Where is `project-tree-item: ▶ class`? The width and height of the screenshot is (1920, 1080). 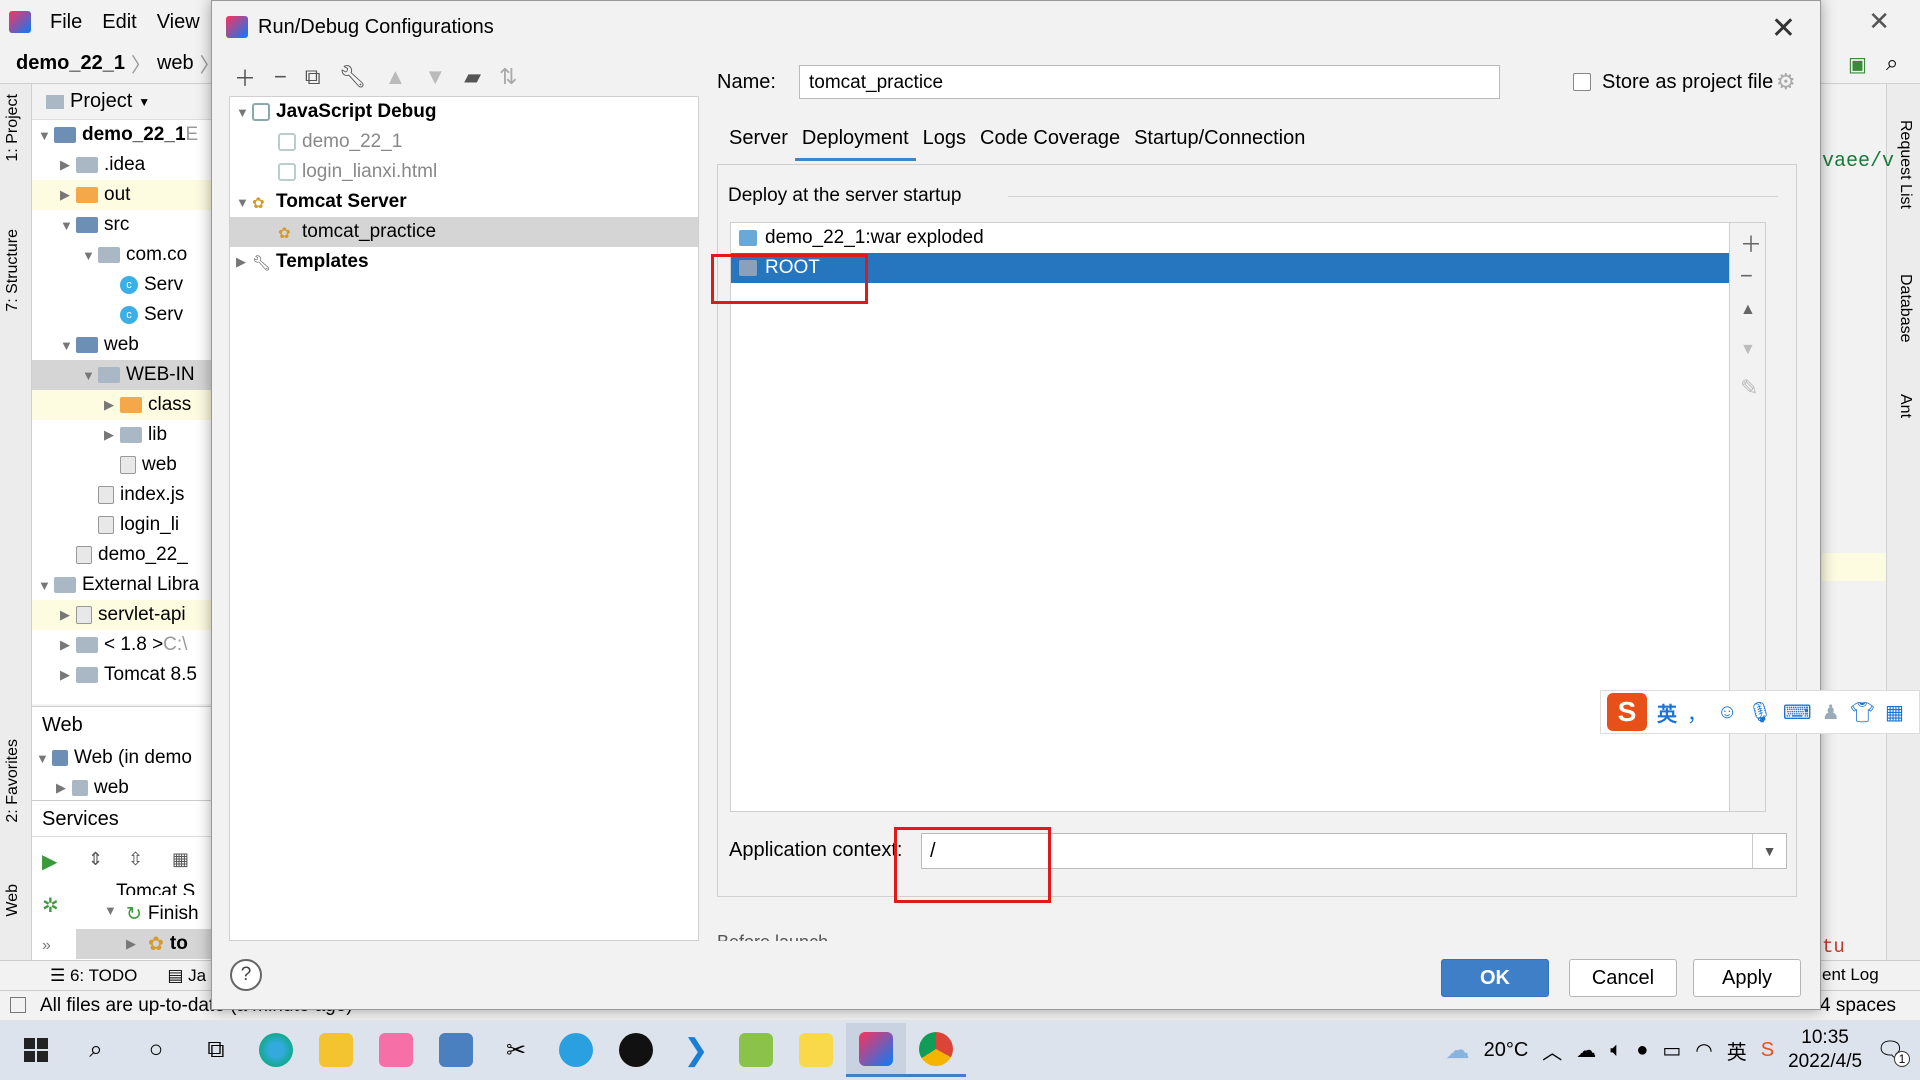
project-tree-item: ▶ class is located at coordinates (122, 405).